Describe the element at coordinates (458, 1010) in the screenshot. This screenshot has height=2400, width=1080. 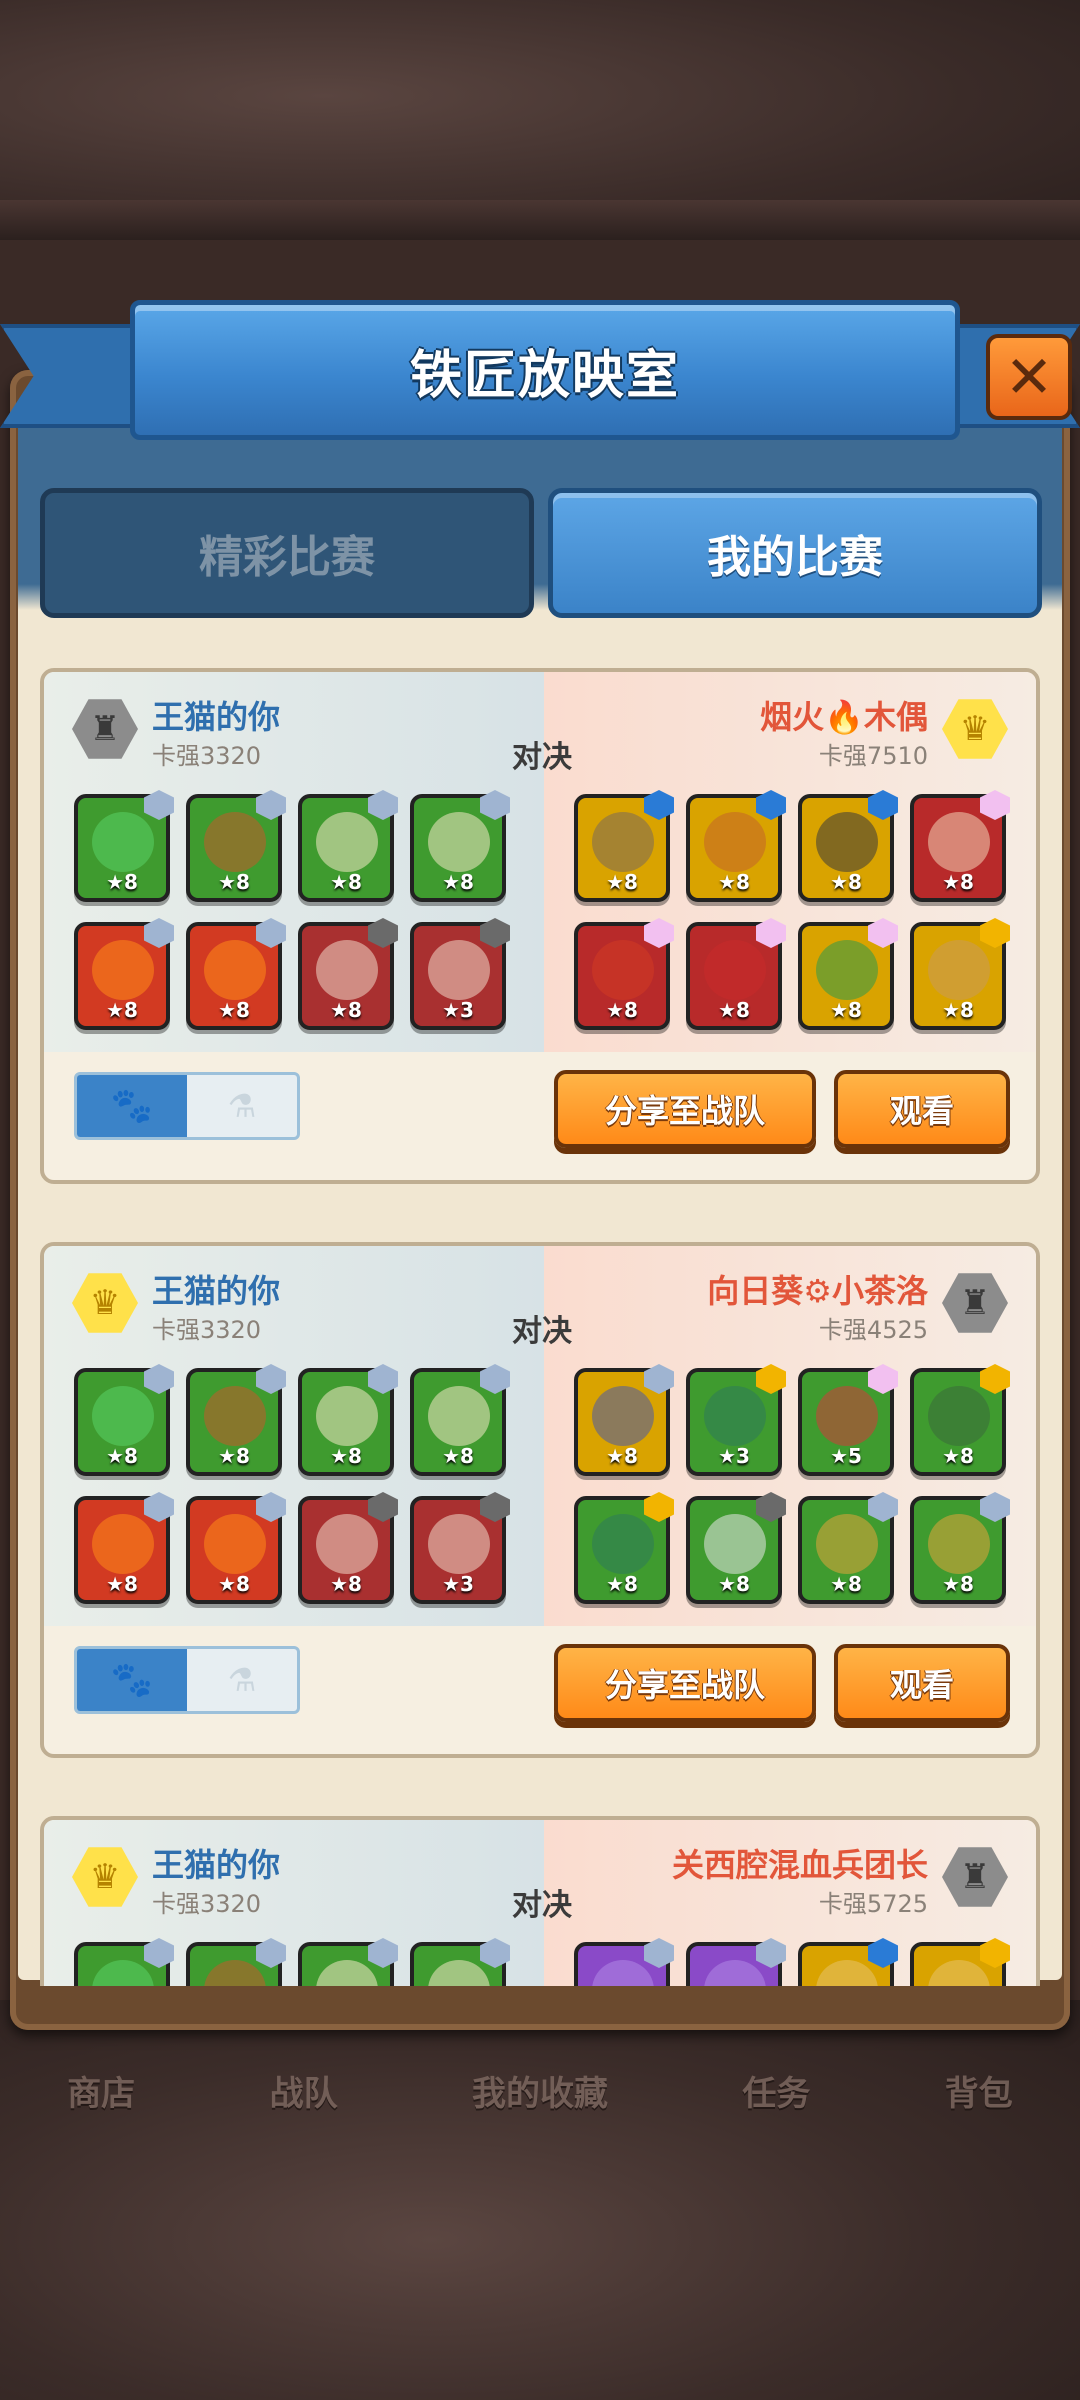
I see `unit-level: ★3` at that location.